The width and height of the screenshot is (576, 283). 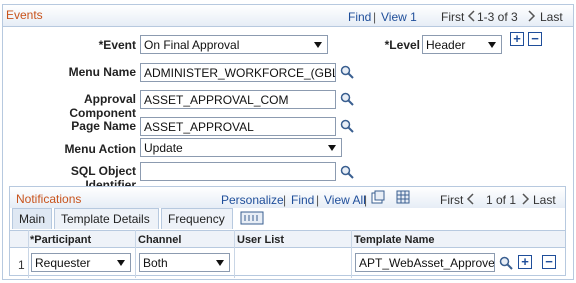 I want to click on events-first-link: First, so click(x=452, y=17).